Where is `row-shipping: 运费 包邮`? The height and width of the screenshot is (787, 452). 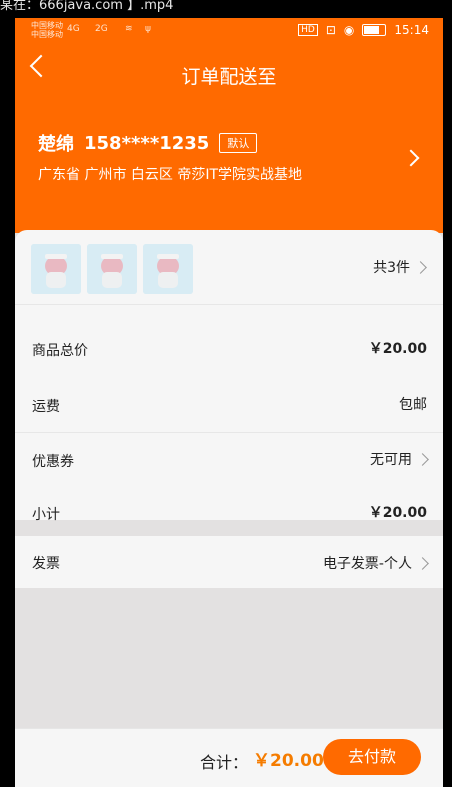
row-shipping: 运费 包邮 is located at coordinates (229, 405).